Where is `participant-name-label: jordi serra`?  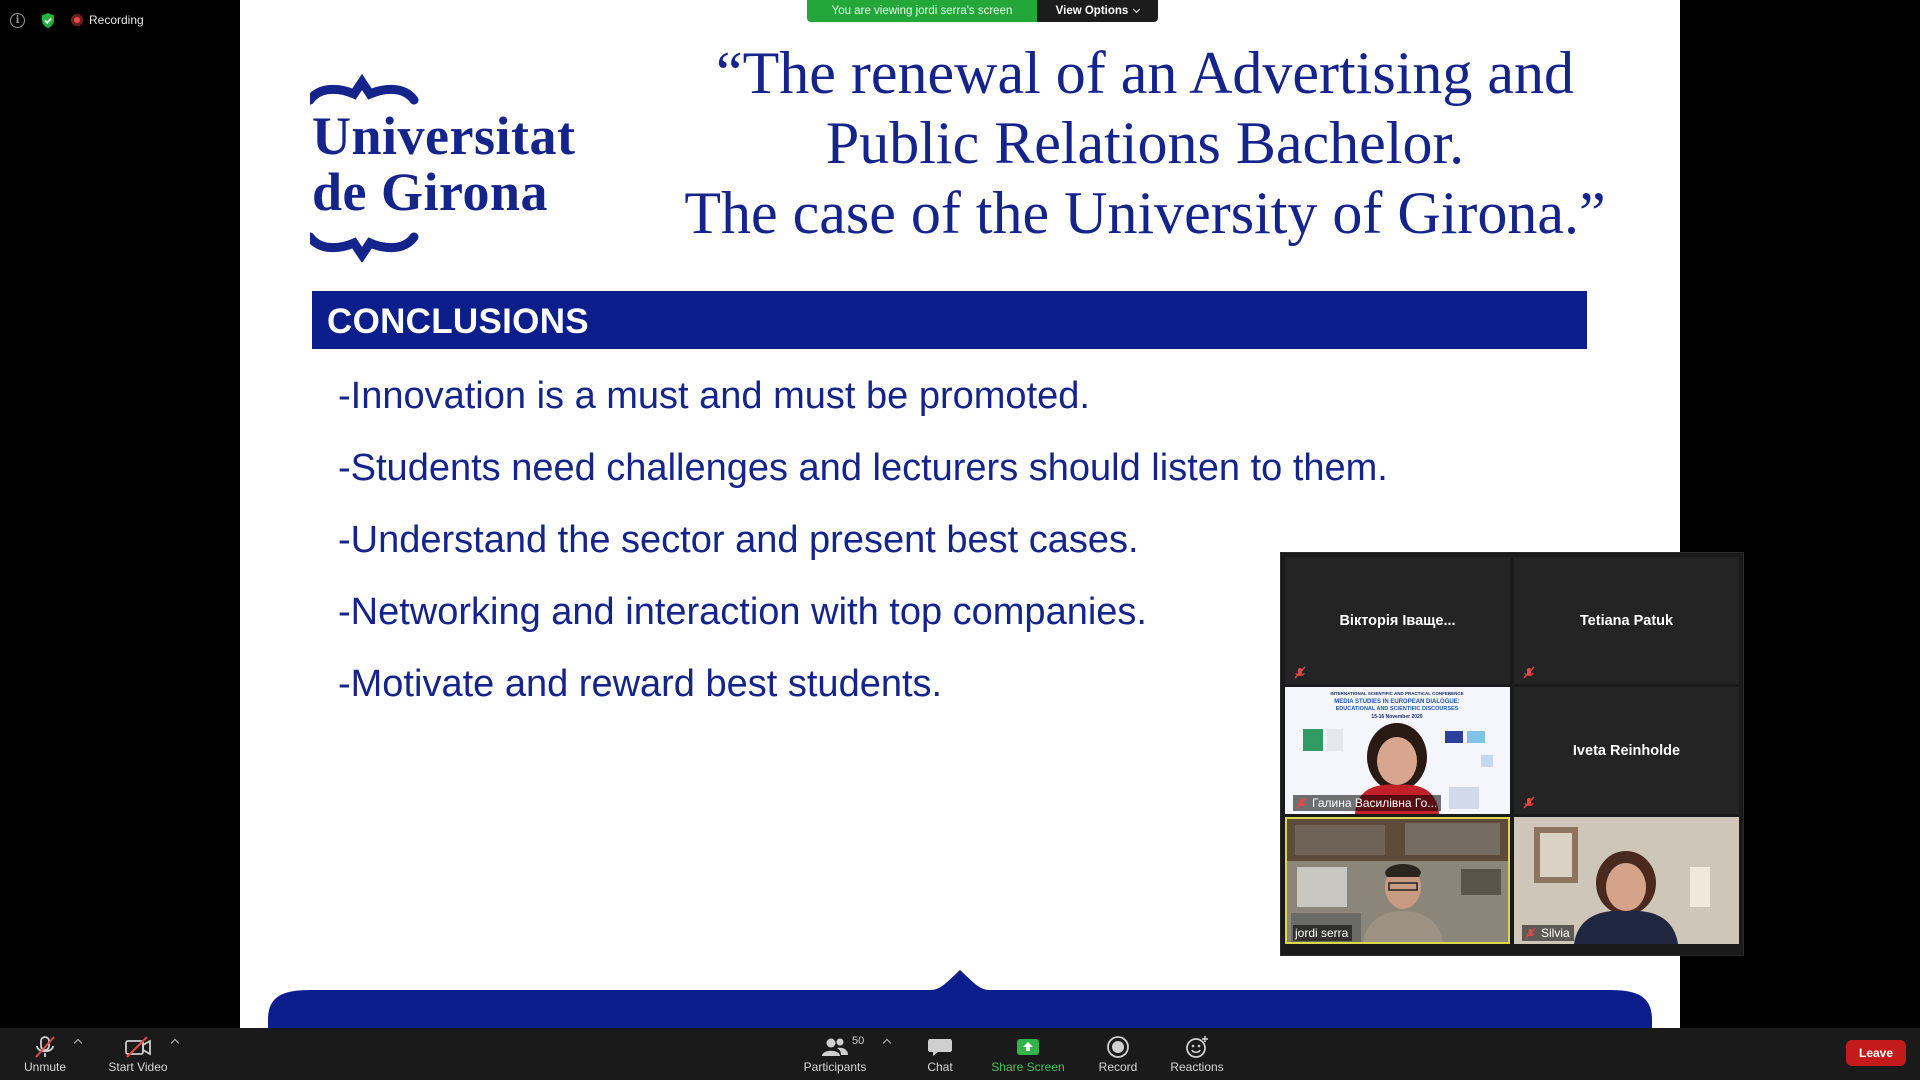 participant-name-label: jordi serra is located at coordinates (1323, 933).